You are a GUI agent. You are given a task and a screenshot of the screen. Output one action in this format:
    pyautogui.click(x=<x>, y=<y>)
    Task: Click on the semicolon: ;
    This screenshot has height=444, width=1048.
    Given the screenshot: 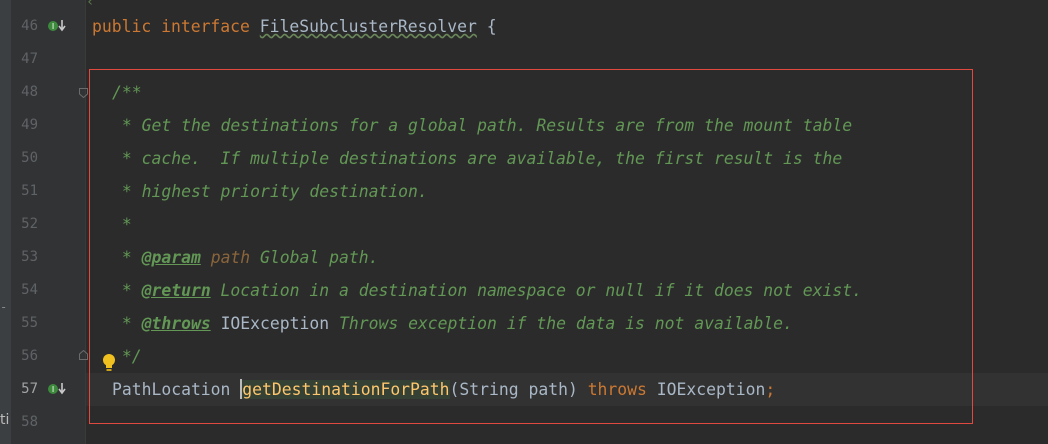 What is the action you would take?
    pyautogui.click(x=770, y=389)
    